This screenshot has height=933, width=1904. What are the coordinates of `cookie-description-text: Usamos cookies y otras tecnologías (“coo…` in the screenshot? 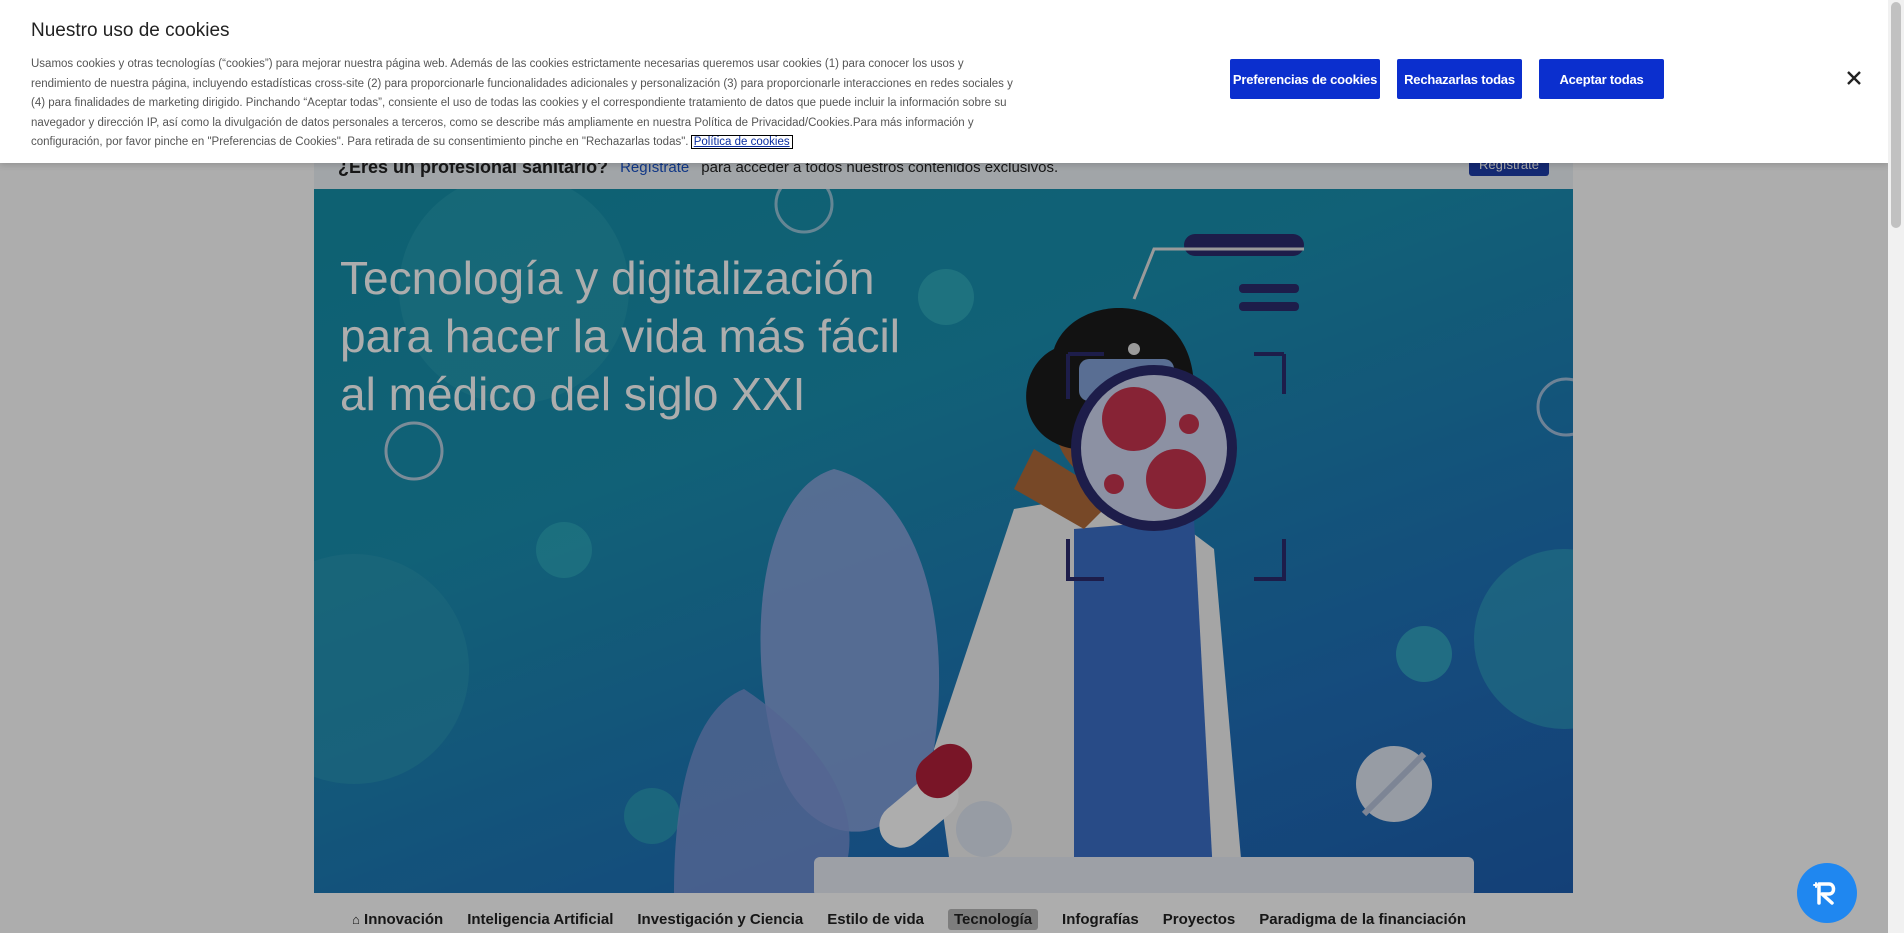 It's located at (522, 103).